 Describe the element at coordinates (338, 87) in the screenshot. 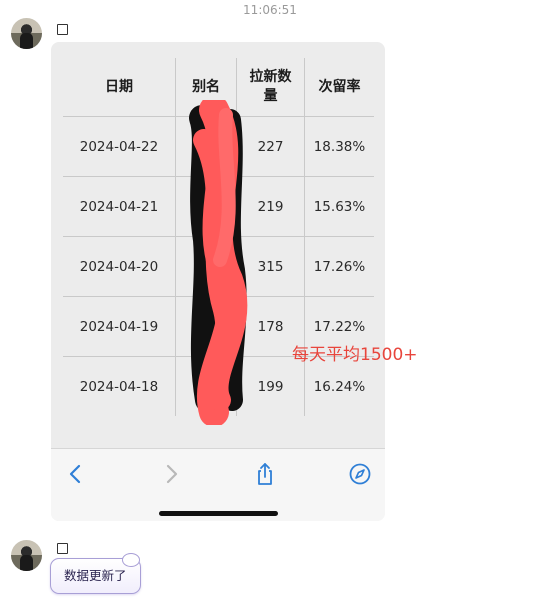

I see `header-retention: 次留率` at that location.